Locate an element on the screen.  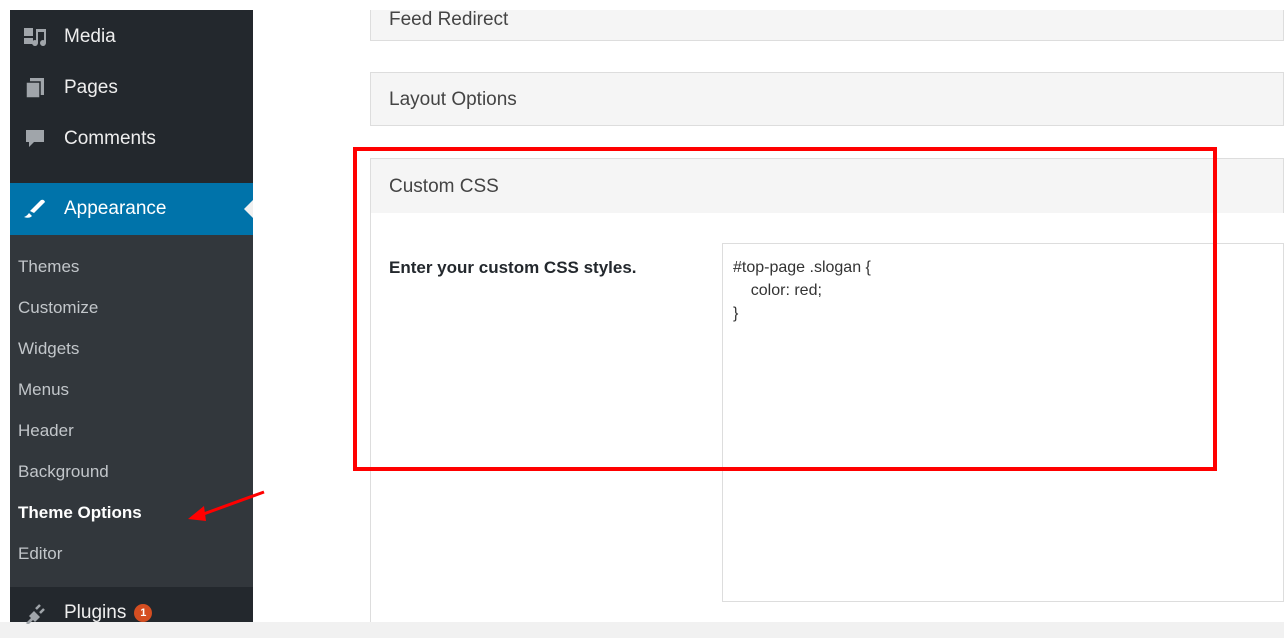
appearance-submenu is located at coordinates (131, 411).